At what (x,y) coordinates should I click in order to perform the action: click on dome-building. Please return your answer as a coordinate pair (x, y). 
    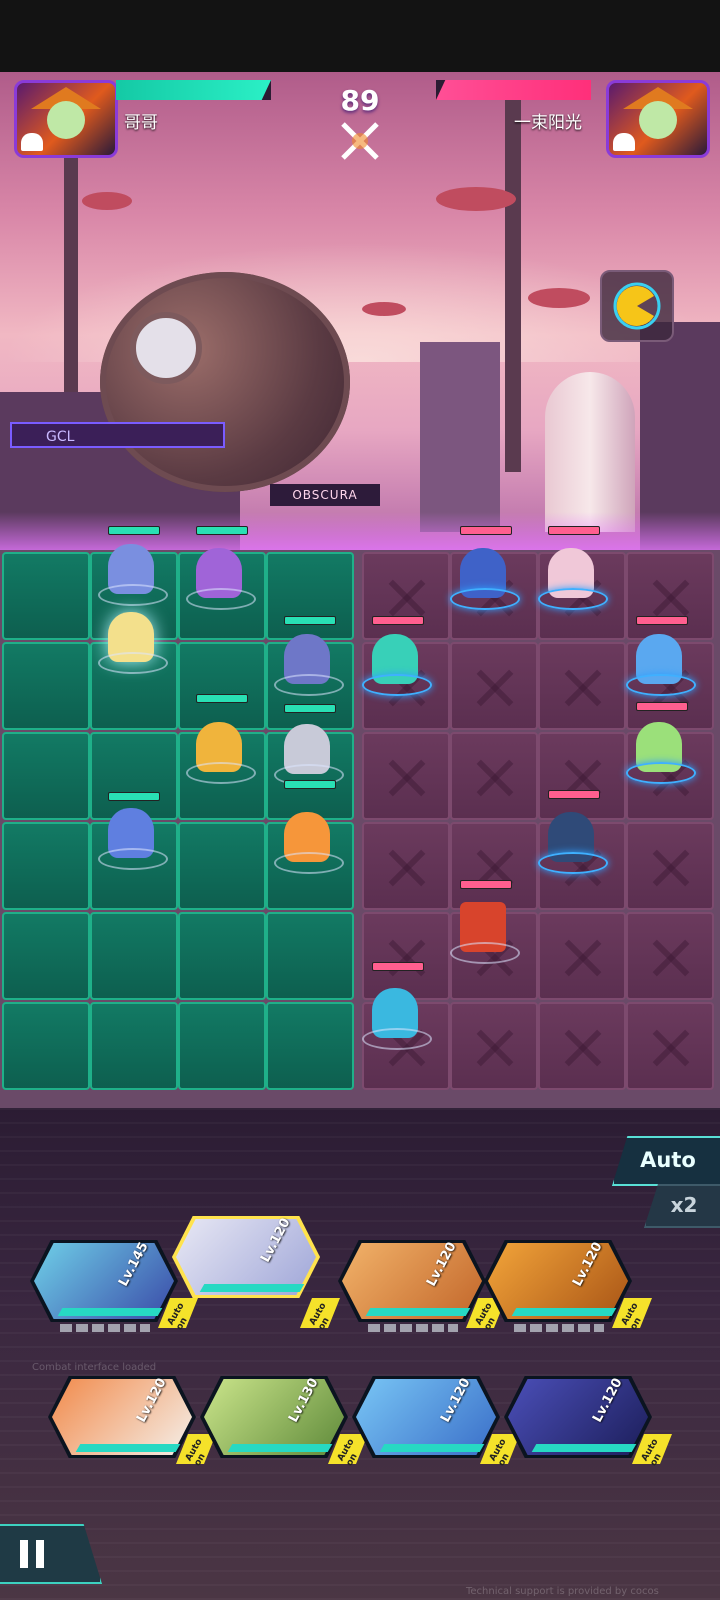
    Looking at the image, I should click on (590, 452).